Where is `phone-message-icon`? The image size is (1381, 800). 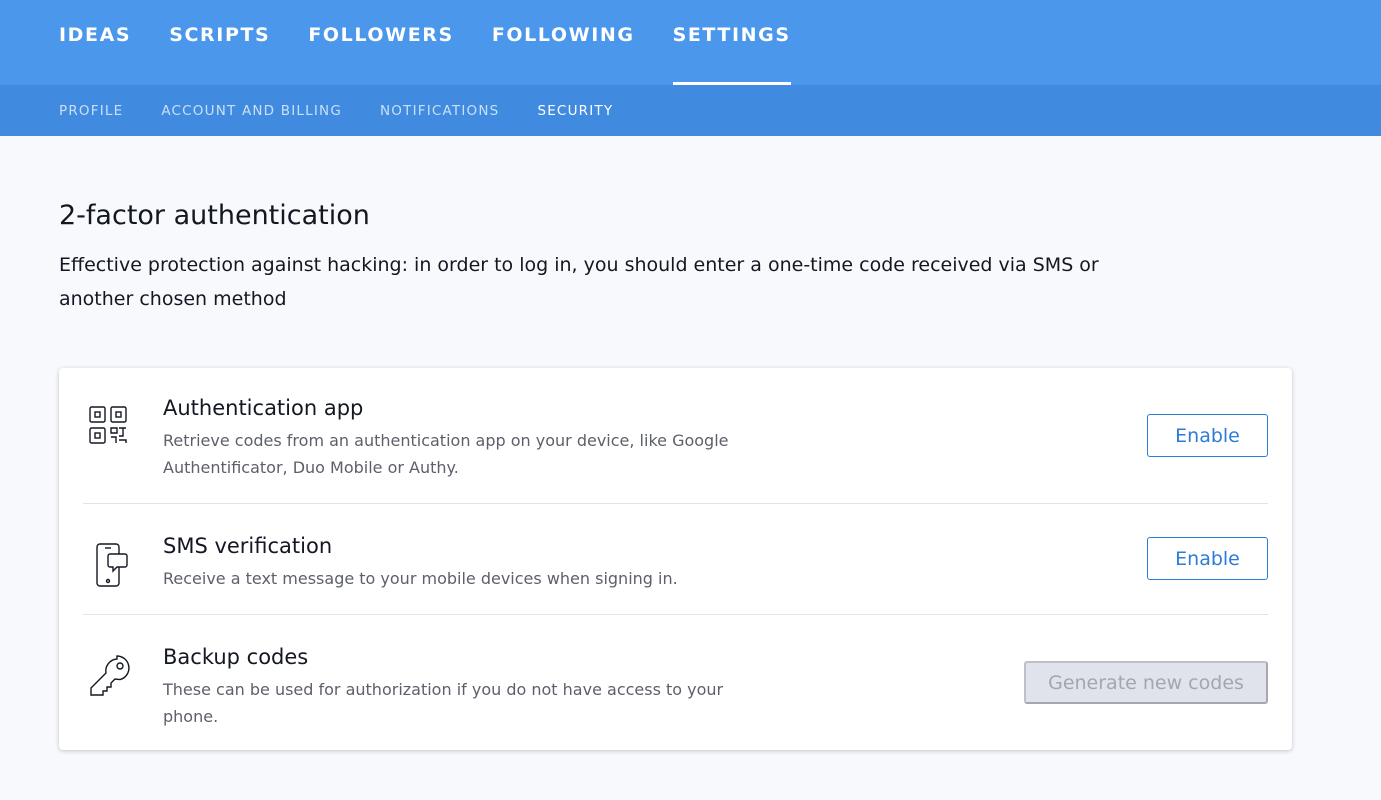
phone-message-icon is located at coordinates (123, 564).